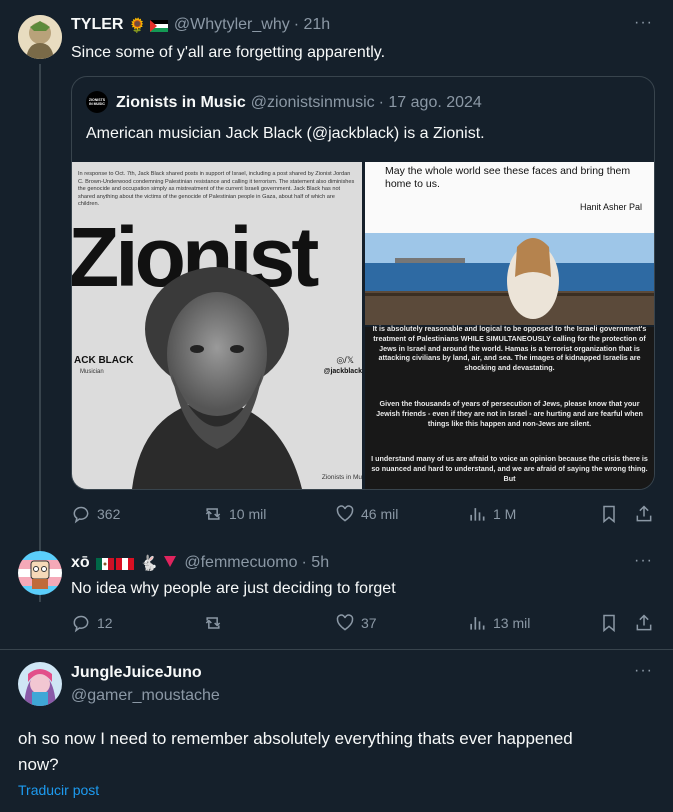 This screenshot has width=673, height=812. Describe the element at coordinates (170, 563) in the screenshot. I see `red-triangle-icon` at that location.